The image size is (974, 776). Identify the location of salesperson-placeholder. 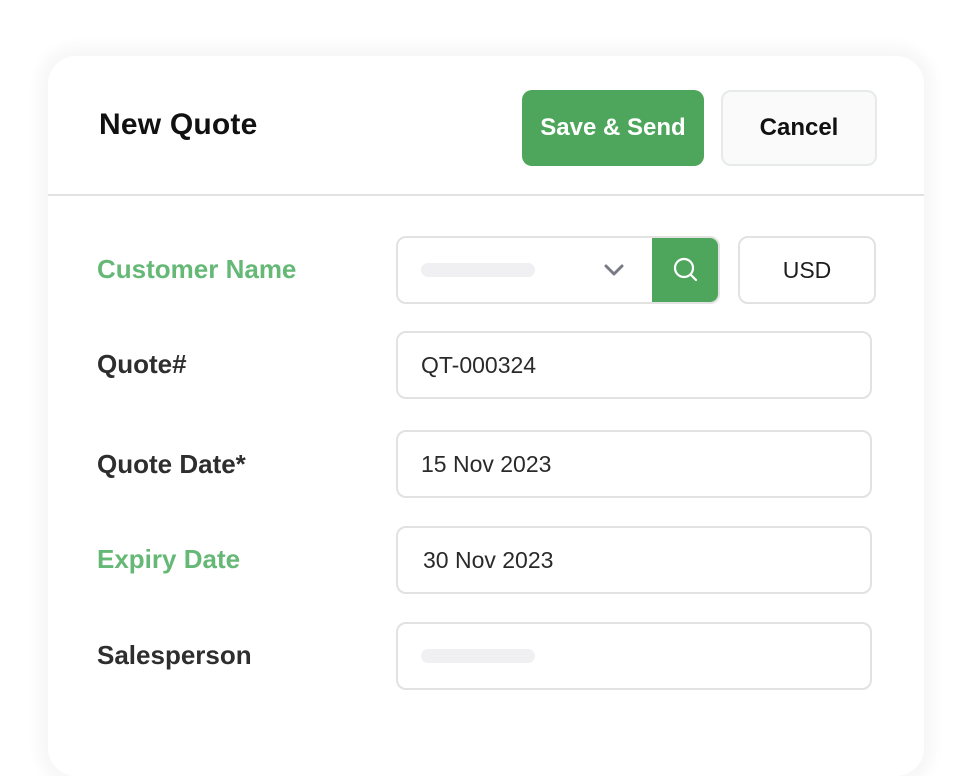
(478, 656).